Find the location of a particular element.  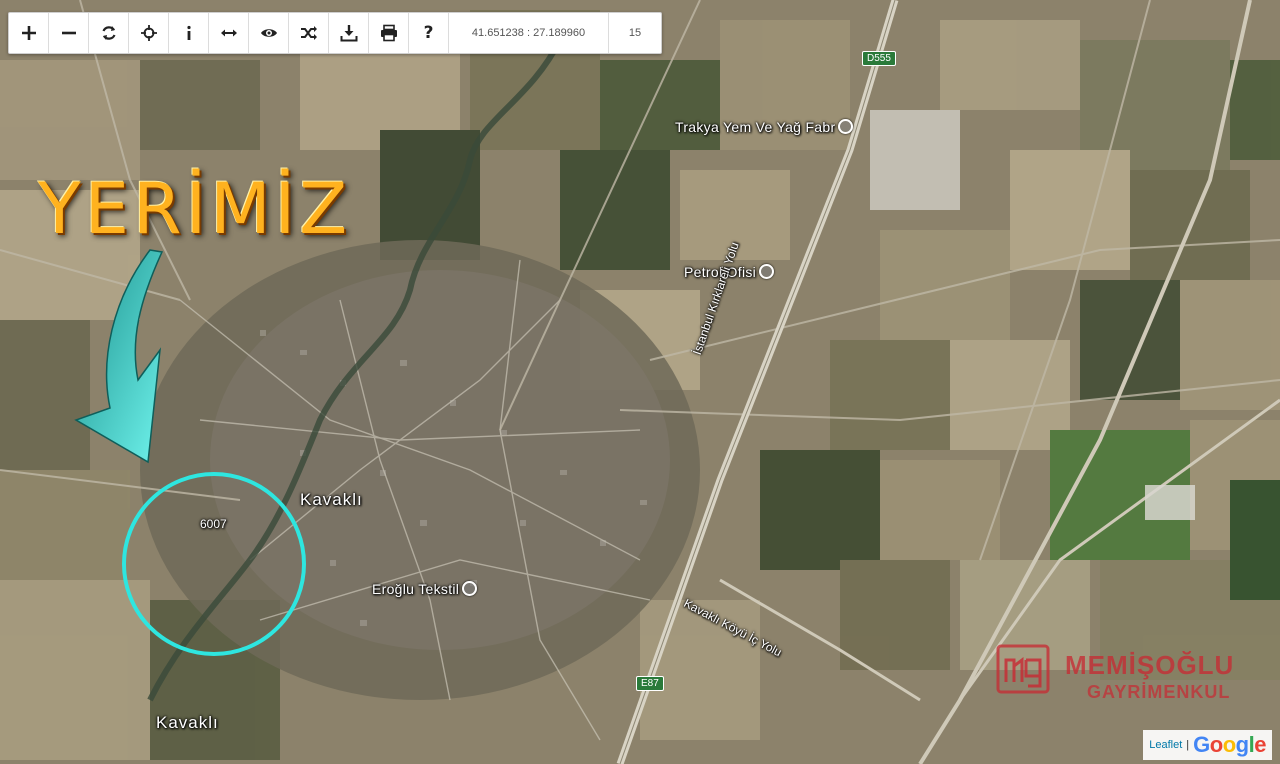

print-button is located at coordinates (389, 33).